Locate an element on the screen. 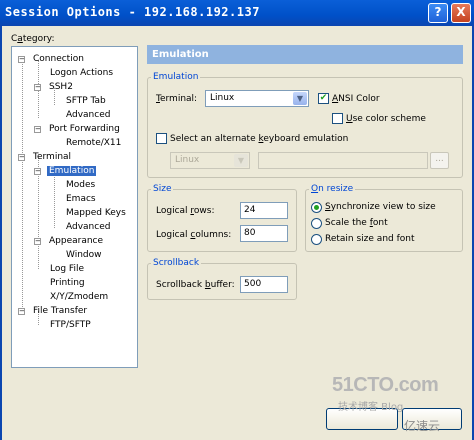 This screenshot has height=440, width=474. scrollback-buffer-label: Scrollback buffer: is located at coordinates (195, 285).